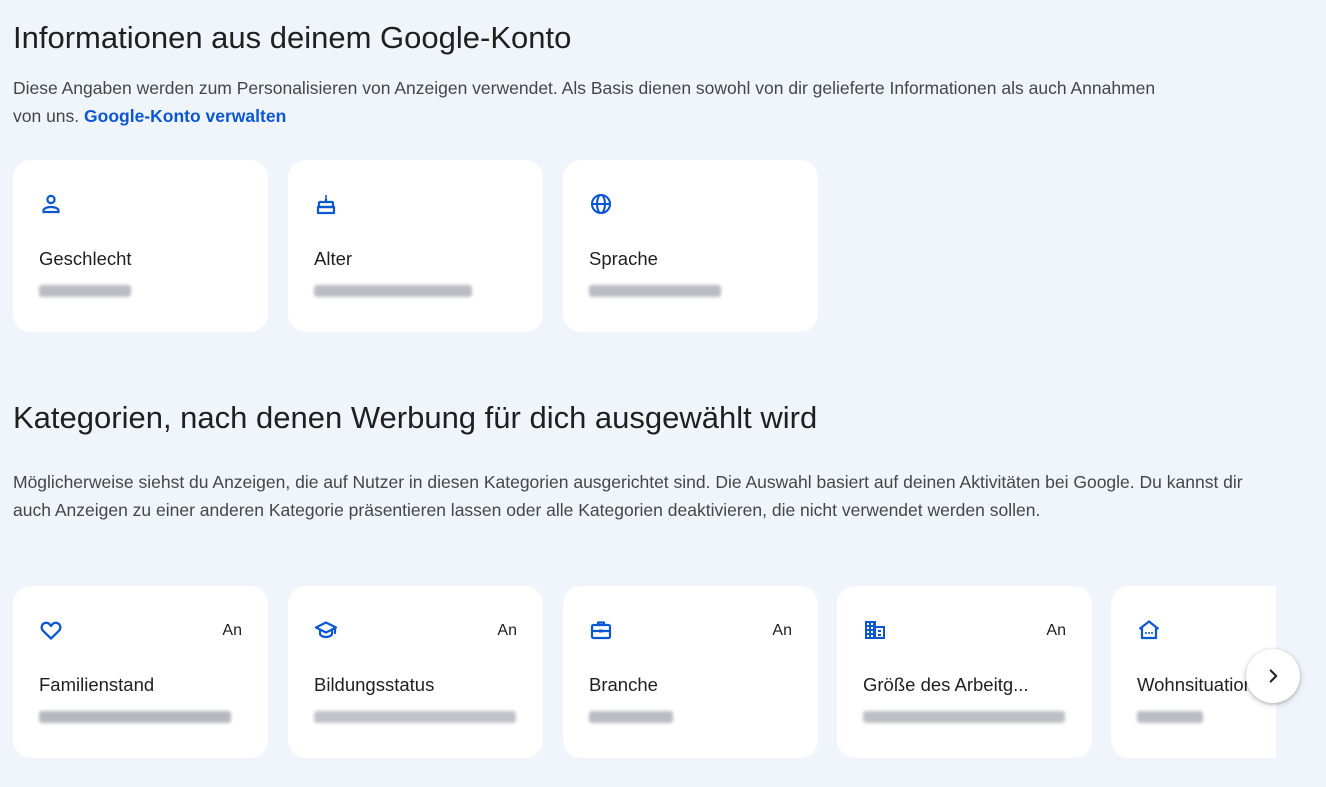 Image resolution: width=1326 pixels, height=787 pixels. Describe the element at coordinates (690, 672) in the screenshot. I see `industry-card: An Branche` at that location.